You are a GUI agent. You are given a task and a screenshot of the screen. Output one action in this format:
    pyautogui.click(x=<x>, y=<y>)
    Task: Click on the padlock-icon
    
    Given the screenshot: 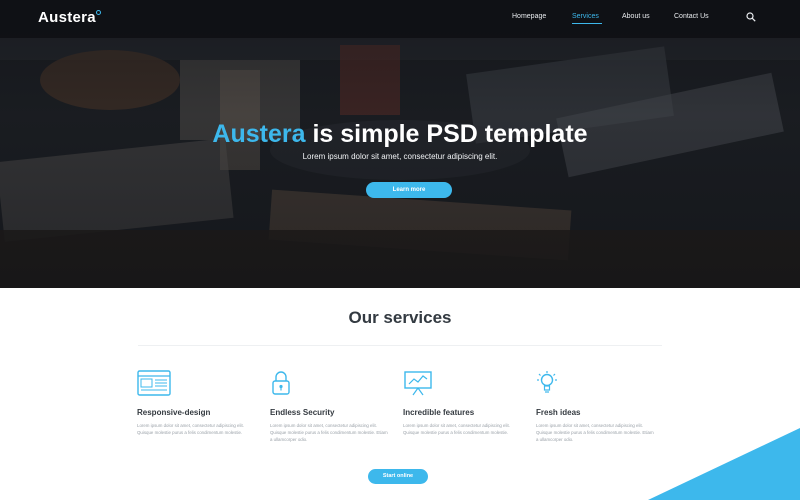 What is the action you would take?
    pyautogui.click(x=281, y=383)
    